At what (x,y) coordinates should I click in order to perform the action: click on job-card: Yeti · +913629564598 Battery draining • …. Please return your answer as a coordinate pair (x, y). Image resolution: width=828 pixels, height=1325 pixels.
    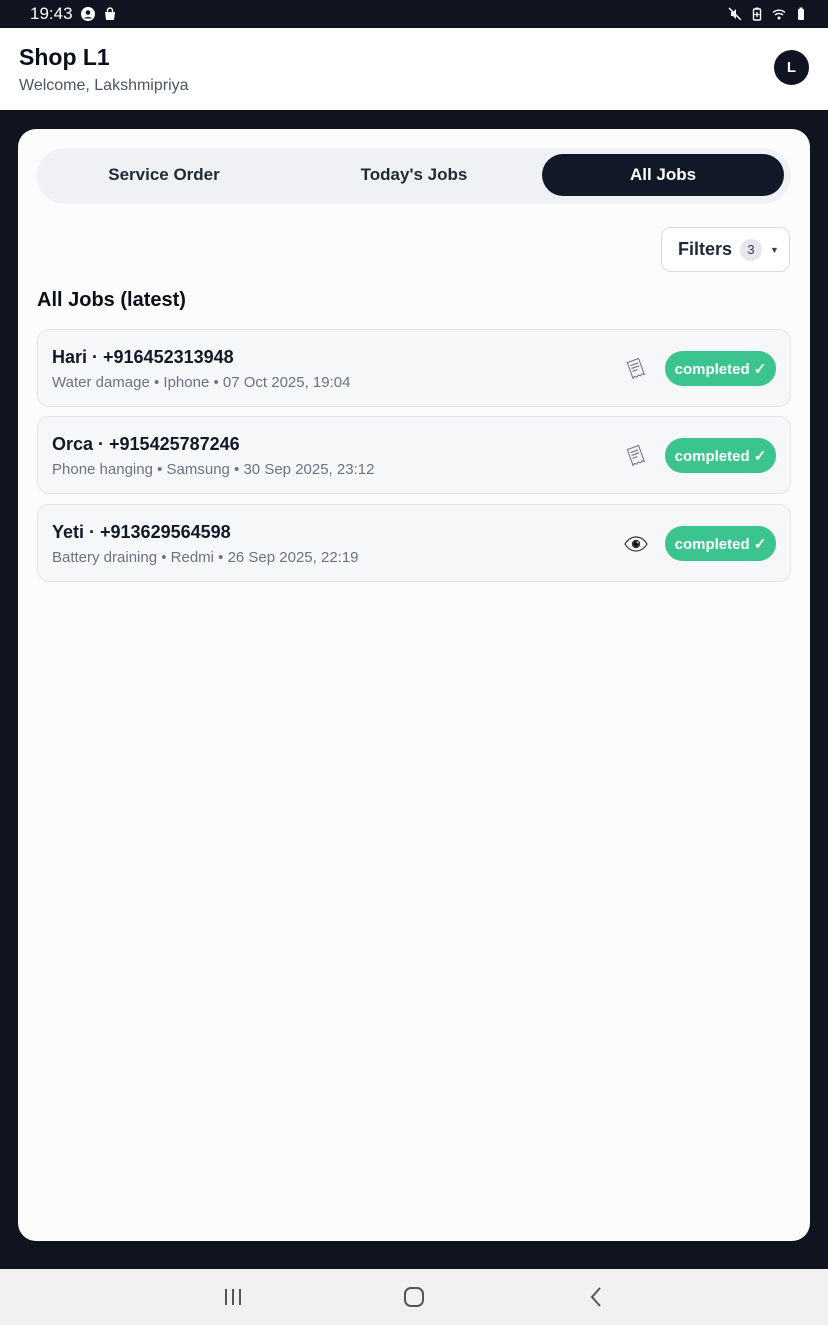
    Looking at the image, I should click on (414, 543).